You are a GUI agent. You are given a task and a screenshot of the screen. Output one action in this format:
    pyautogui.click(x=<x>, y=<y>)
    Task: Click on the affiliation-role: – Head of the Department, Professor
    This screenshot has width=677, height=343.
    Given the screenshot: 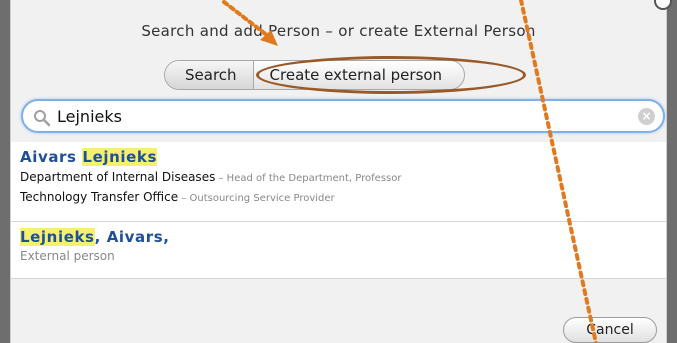 What is the action you would take?
    pyautogui.click(x=308, y=178)
    